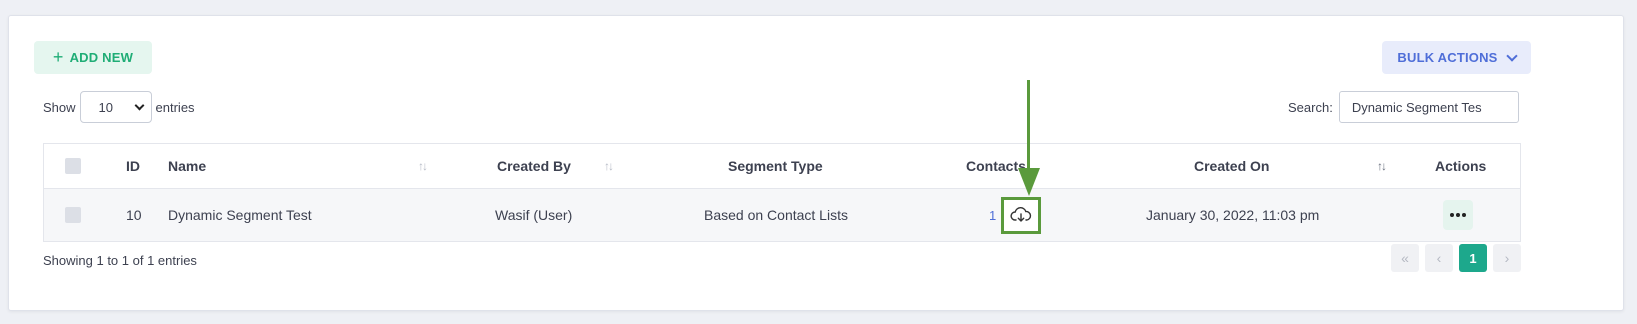  I want to click on pagination: « ‹ 1 ›, so click(1456, 258).